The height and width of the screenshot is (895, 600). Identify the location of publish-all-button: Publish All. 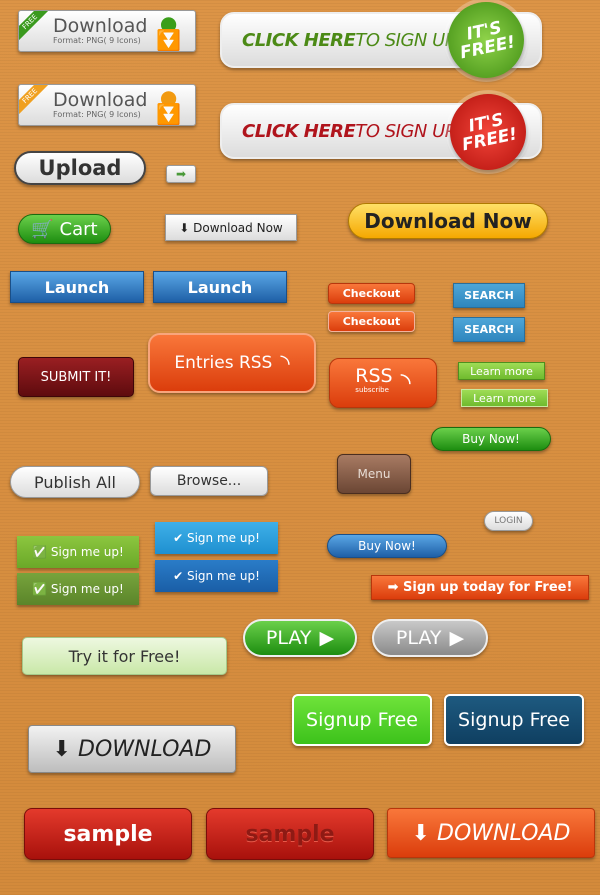
(75, 482).